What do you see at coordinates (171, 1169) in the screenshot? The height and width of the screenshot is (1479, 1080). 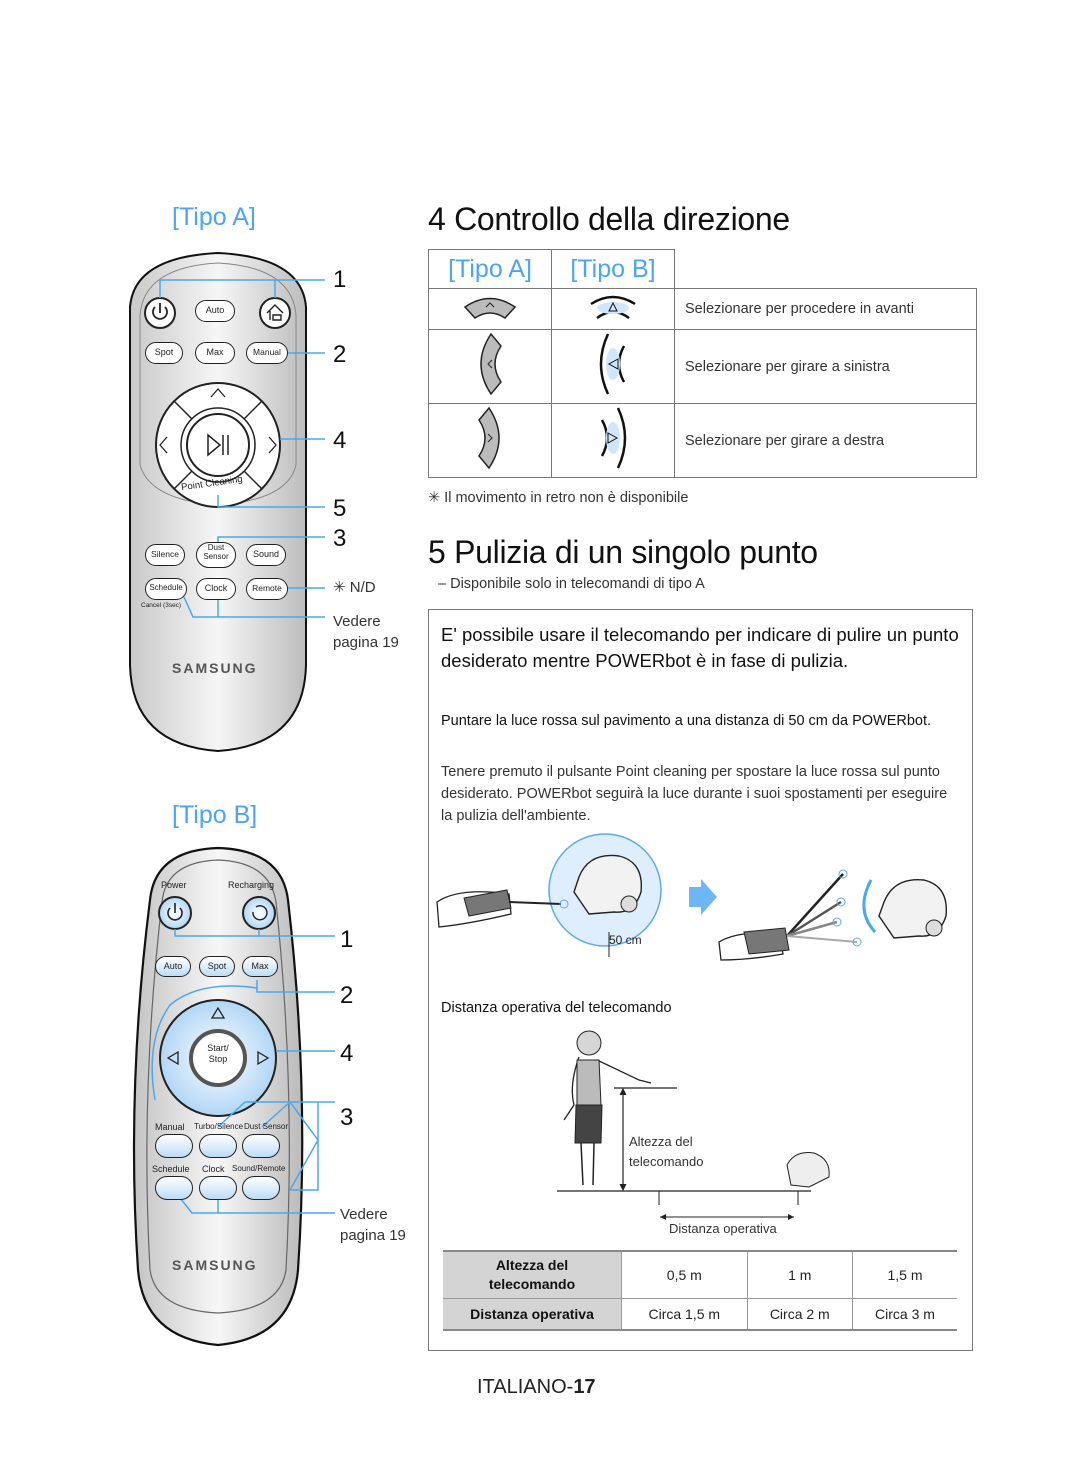 I see `schedule-label-b: Schedule` at bounding box center [171, 1169].